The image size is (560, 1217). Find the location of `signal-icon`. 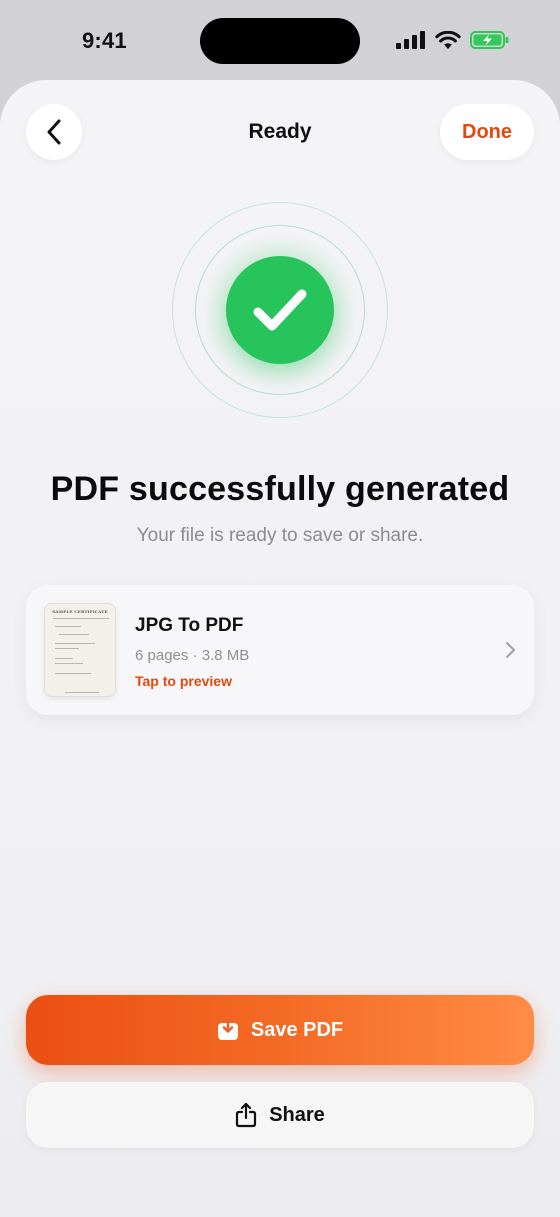

signal-icon is located at coordinates (410, 40).